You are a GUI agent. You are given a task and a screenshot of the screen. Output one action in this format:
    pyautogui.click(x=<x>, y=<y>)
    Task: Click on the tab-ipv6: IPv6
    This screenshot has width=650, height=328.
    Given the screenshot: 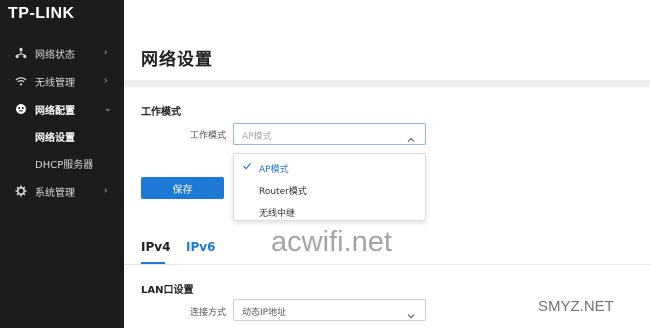 What is the action you would take?
    pyautogui.click(x=200, y=247)
    